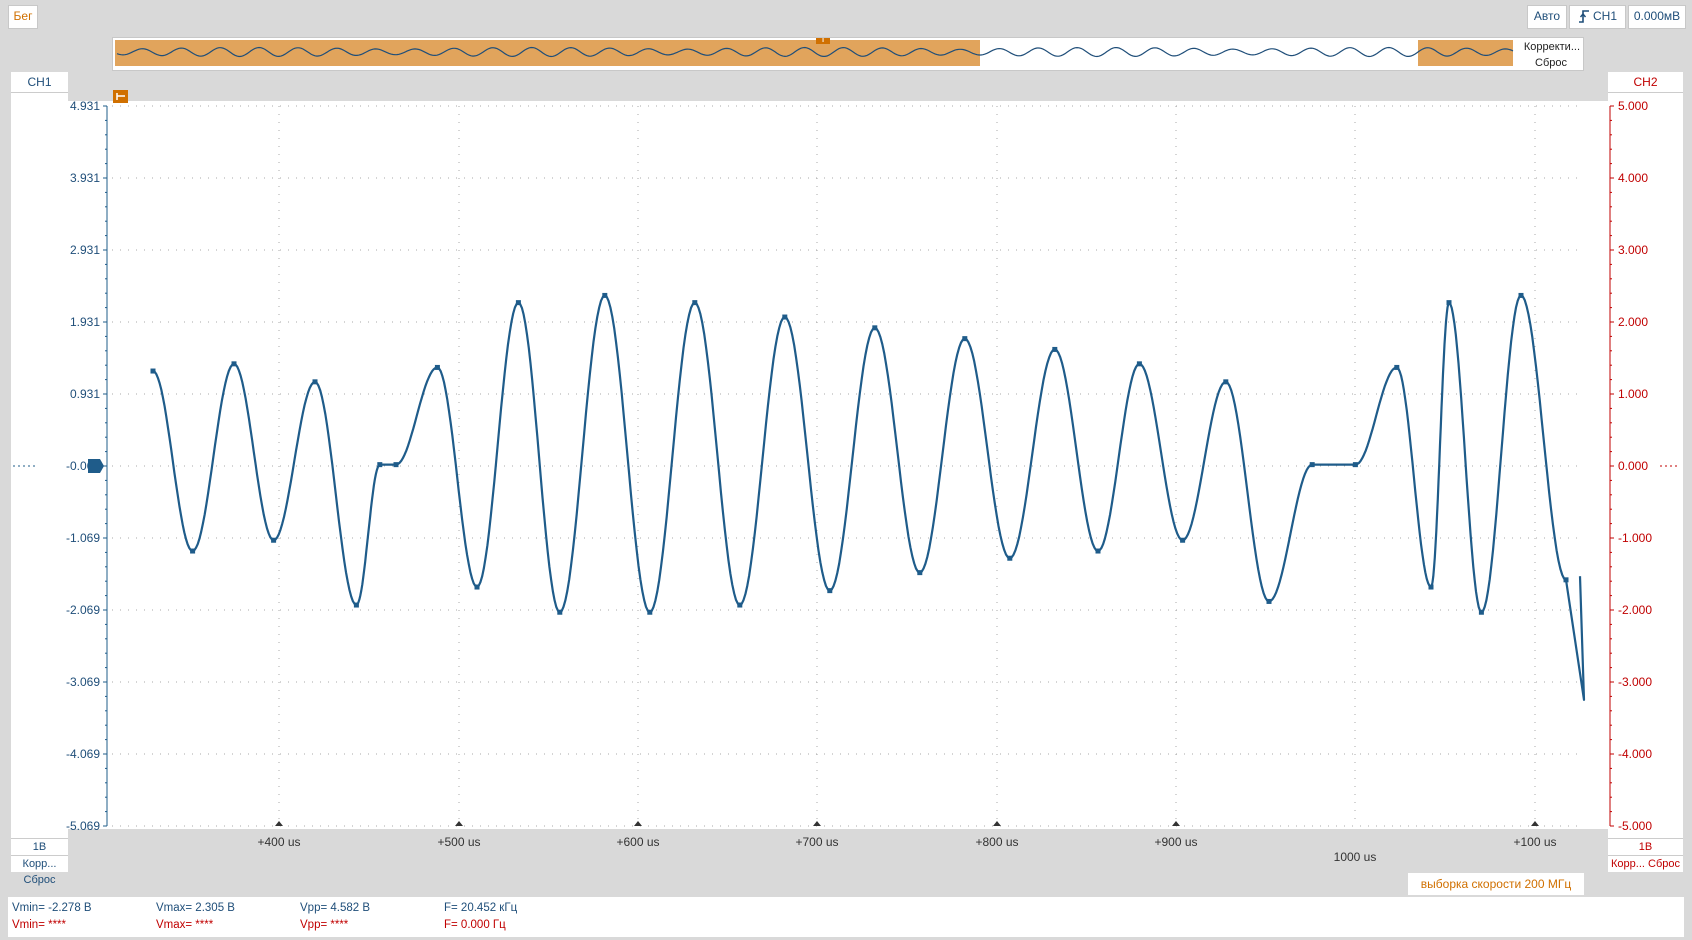 This screenshot has width=1692, height=940. What do you see at coordinates (40, 880) in the screenshot?
I see `ch1-reset-button: Сброс` at bounding box center [40, 880].